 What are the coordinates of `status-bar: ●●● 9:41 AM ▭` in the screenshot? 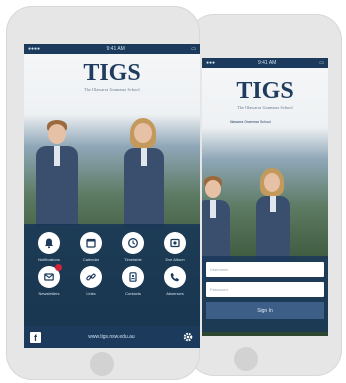 It's located at (265, 63).